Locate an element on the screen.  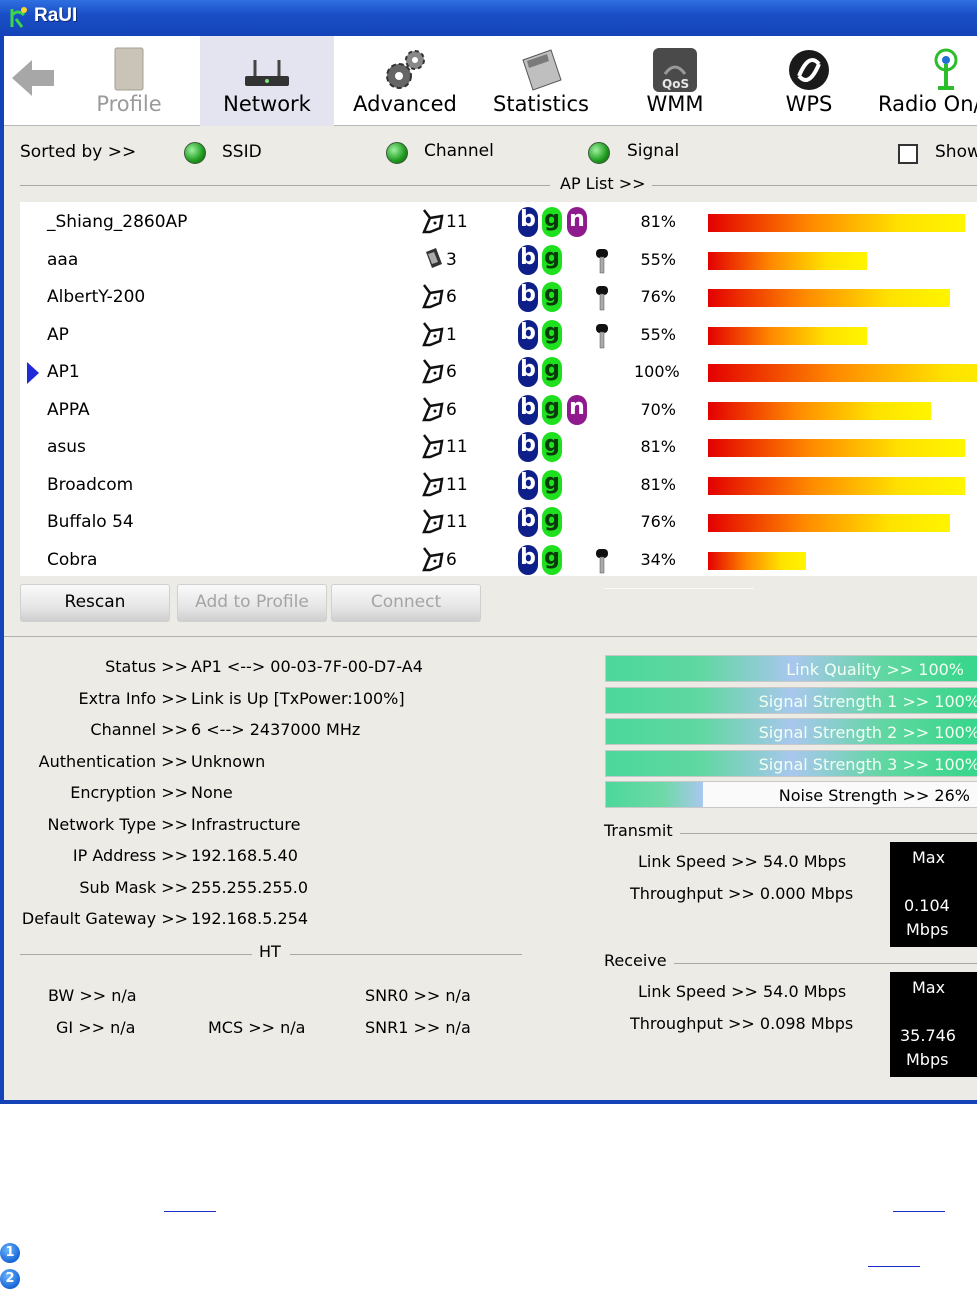
back-arrow-icon is located at coordinates (34, 78).